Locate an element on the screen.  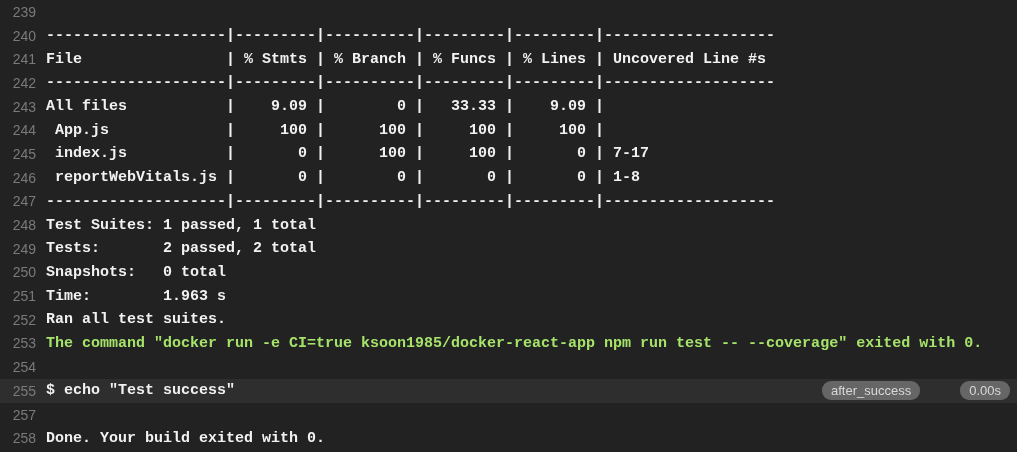
line-number: 257 is located at coordinates (24, 414).